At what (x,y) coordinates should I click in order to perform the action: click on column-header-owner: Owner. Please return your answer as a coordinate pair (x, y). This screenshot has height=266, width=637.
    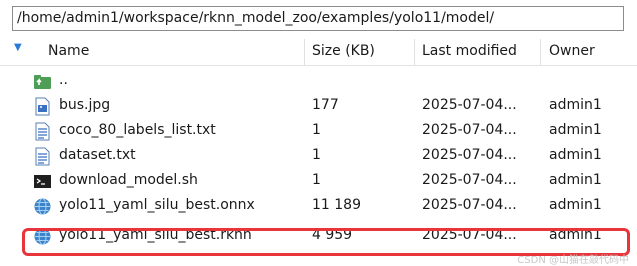
    Looking at the image, I should click on (572, 51).